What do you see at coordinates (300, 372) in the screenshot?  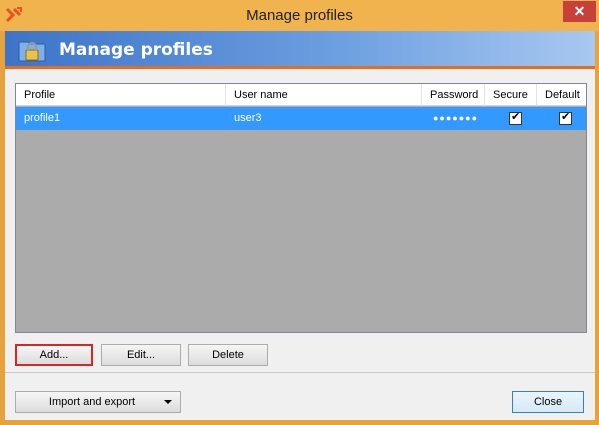 I see `divider` at bounding box center [300, 372].